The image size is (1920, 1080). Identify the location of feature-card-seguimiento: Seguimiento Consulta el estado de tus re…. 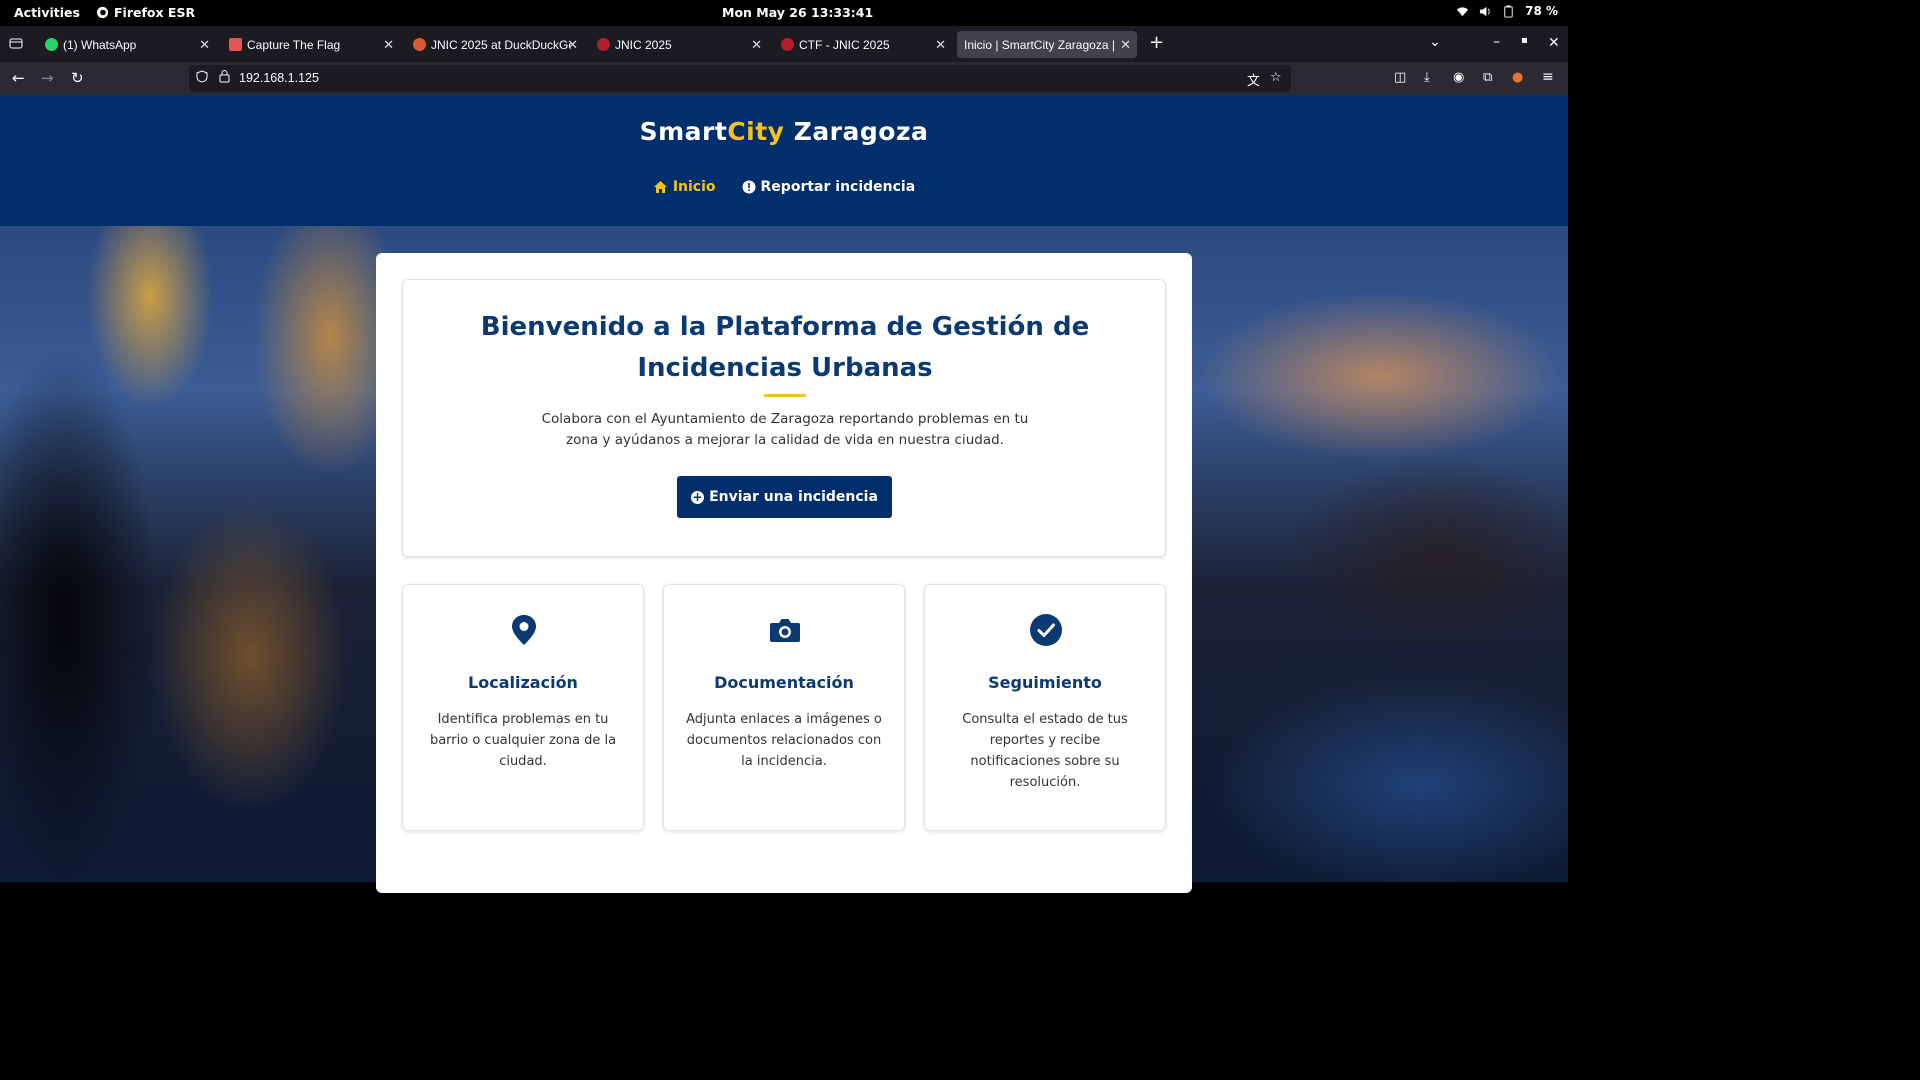
(1045, 707).